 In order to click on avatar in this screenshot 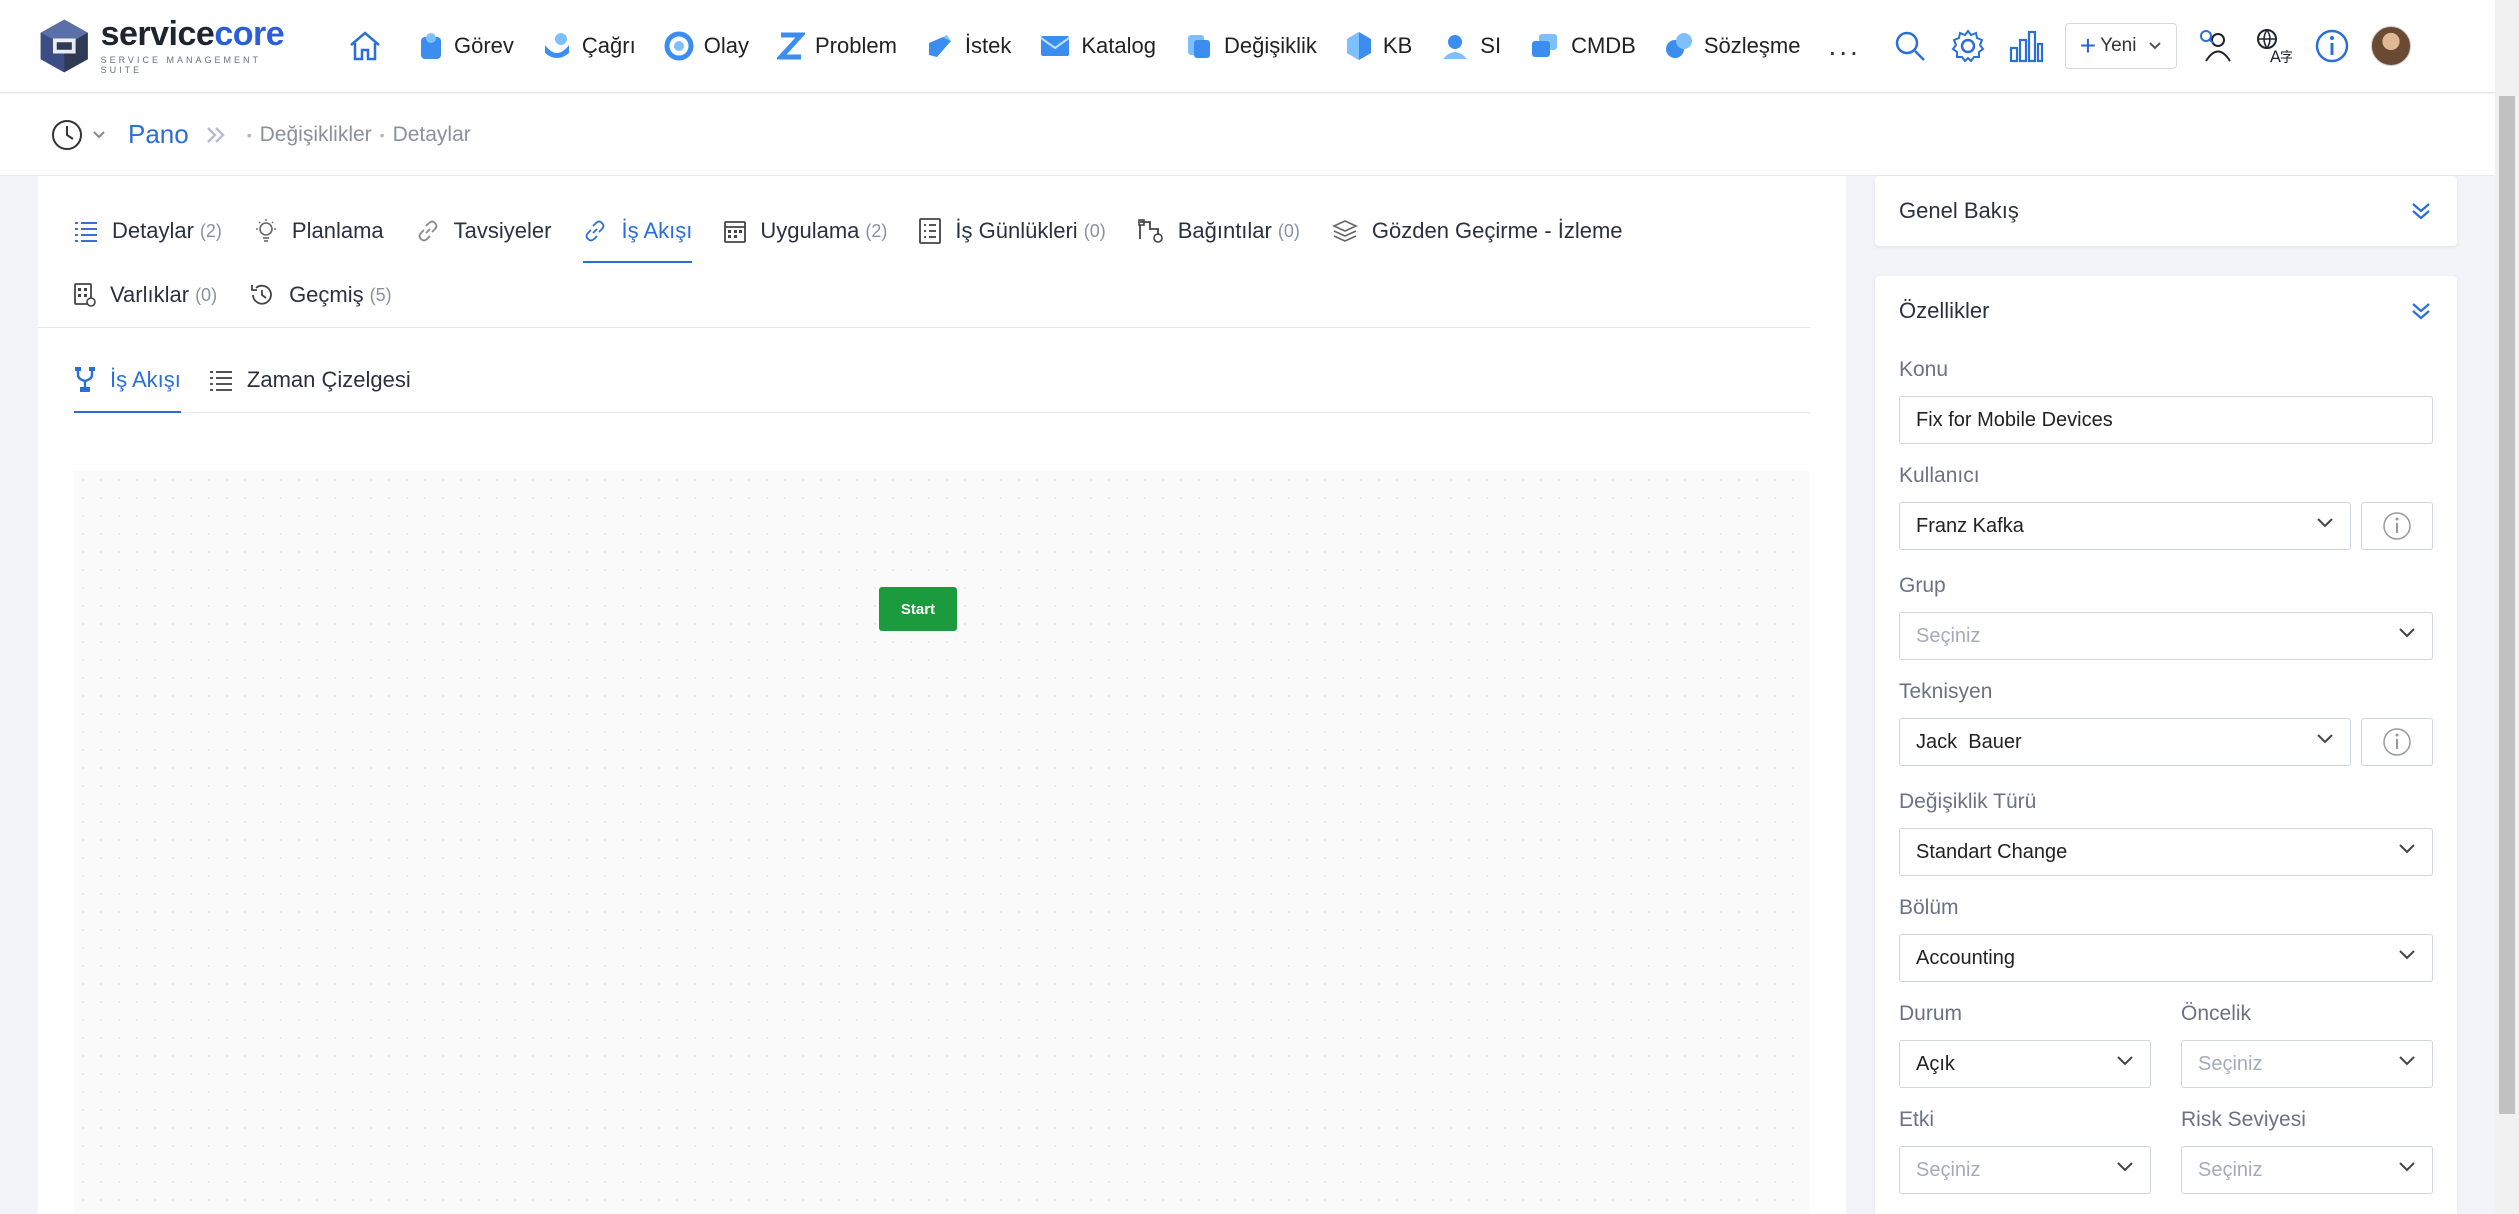, I will do `click(2391, 46)`.